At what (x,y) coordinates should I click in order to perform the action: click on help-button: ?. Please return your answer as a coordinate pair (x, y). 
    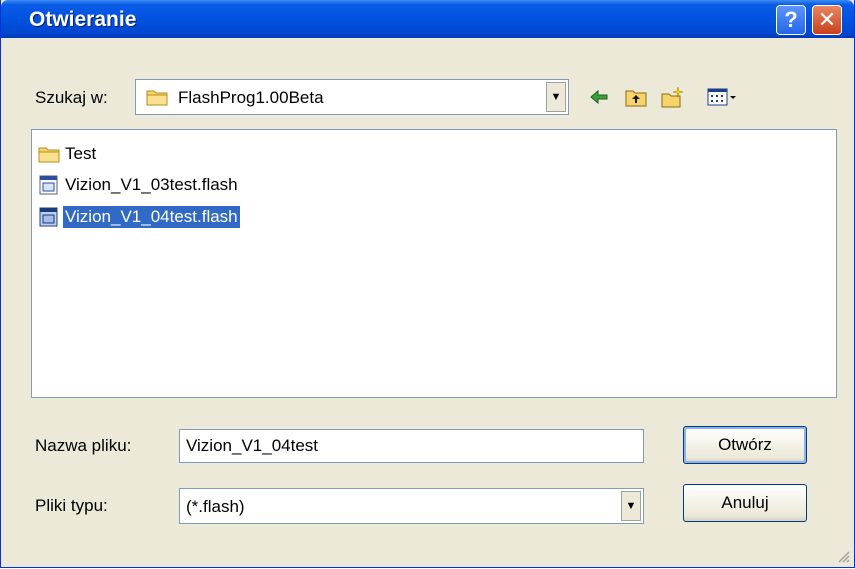
    Looking at the image, I should click on (791, 20).